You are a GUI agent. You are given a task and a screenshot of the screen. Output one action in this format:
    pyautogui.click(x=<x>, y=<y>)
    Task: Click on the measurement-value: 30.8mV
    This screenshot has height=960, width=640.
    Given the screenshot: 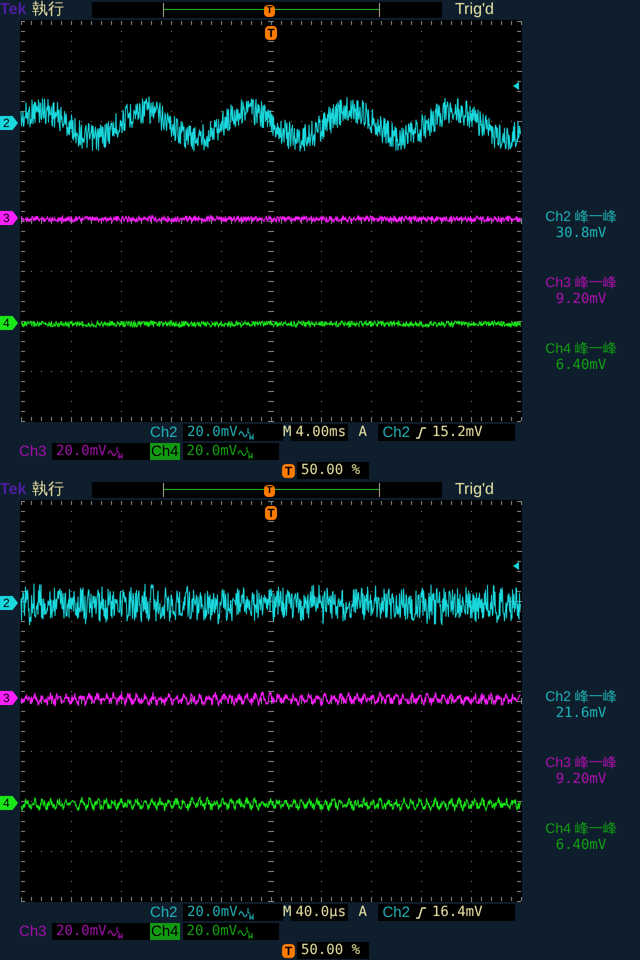 What is the action you would take?
    pyautogui.click(x=581, y=233)
    